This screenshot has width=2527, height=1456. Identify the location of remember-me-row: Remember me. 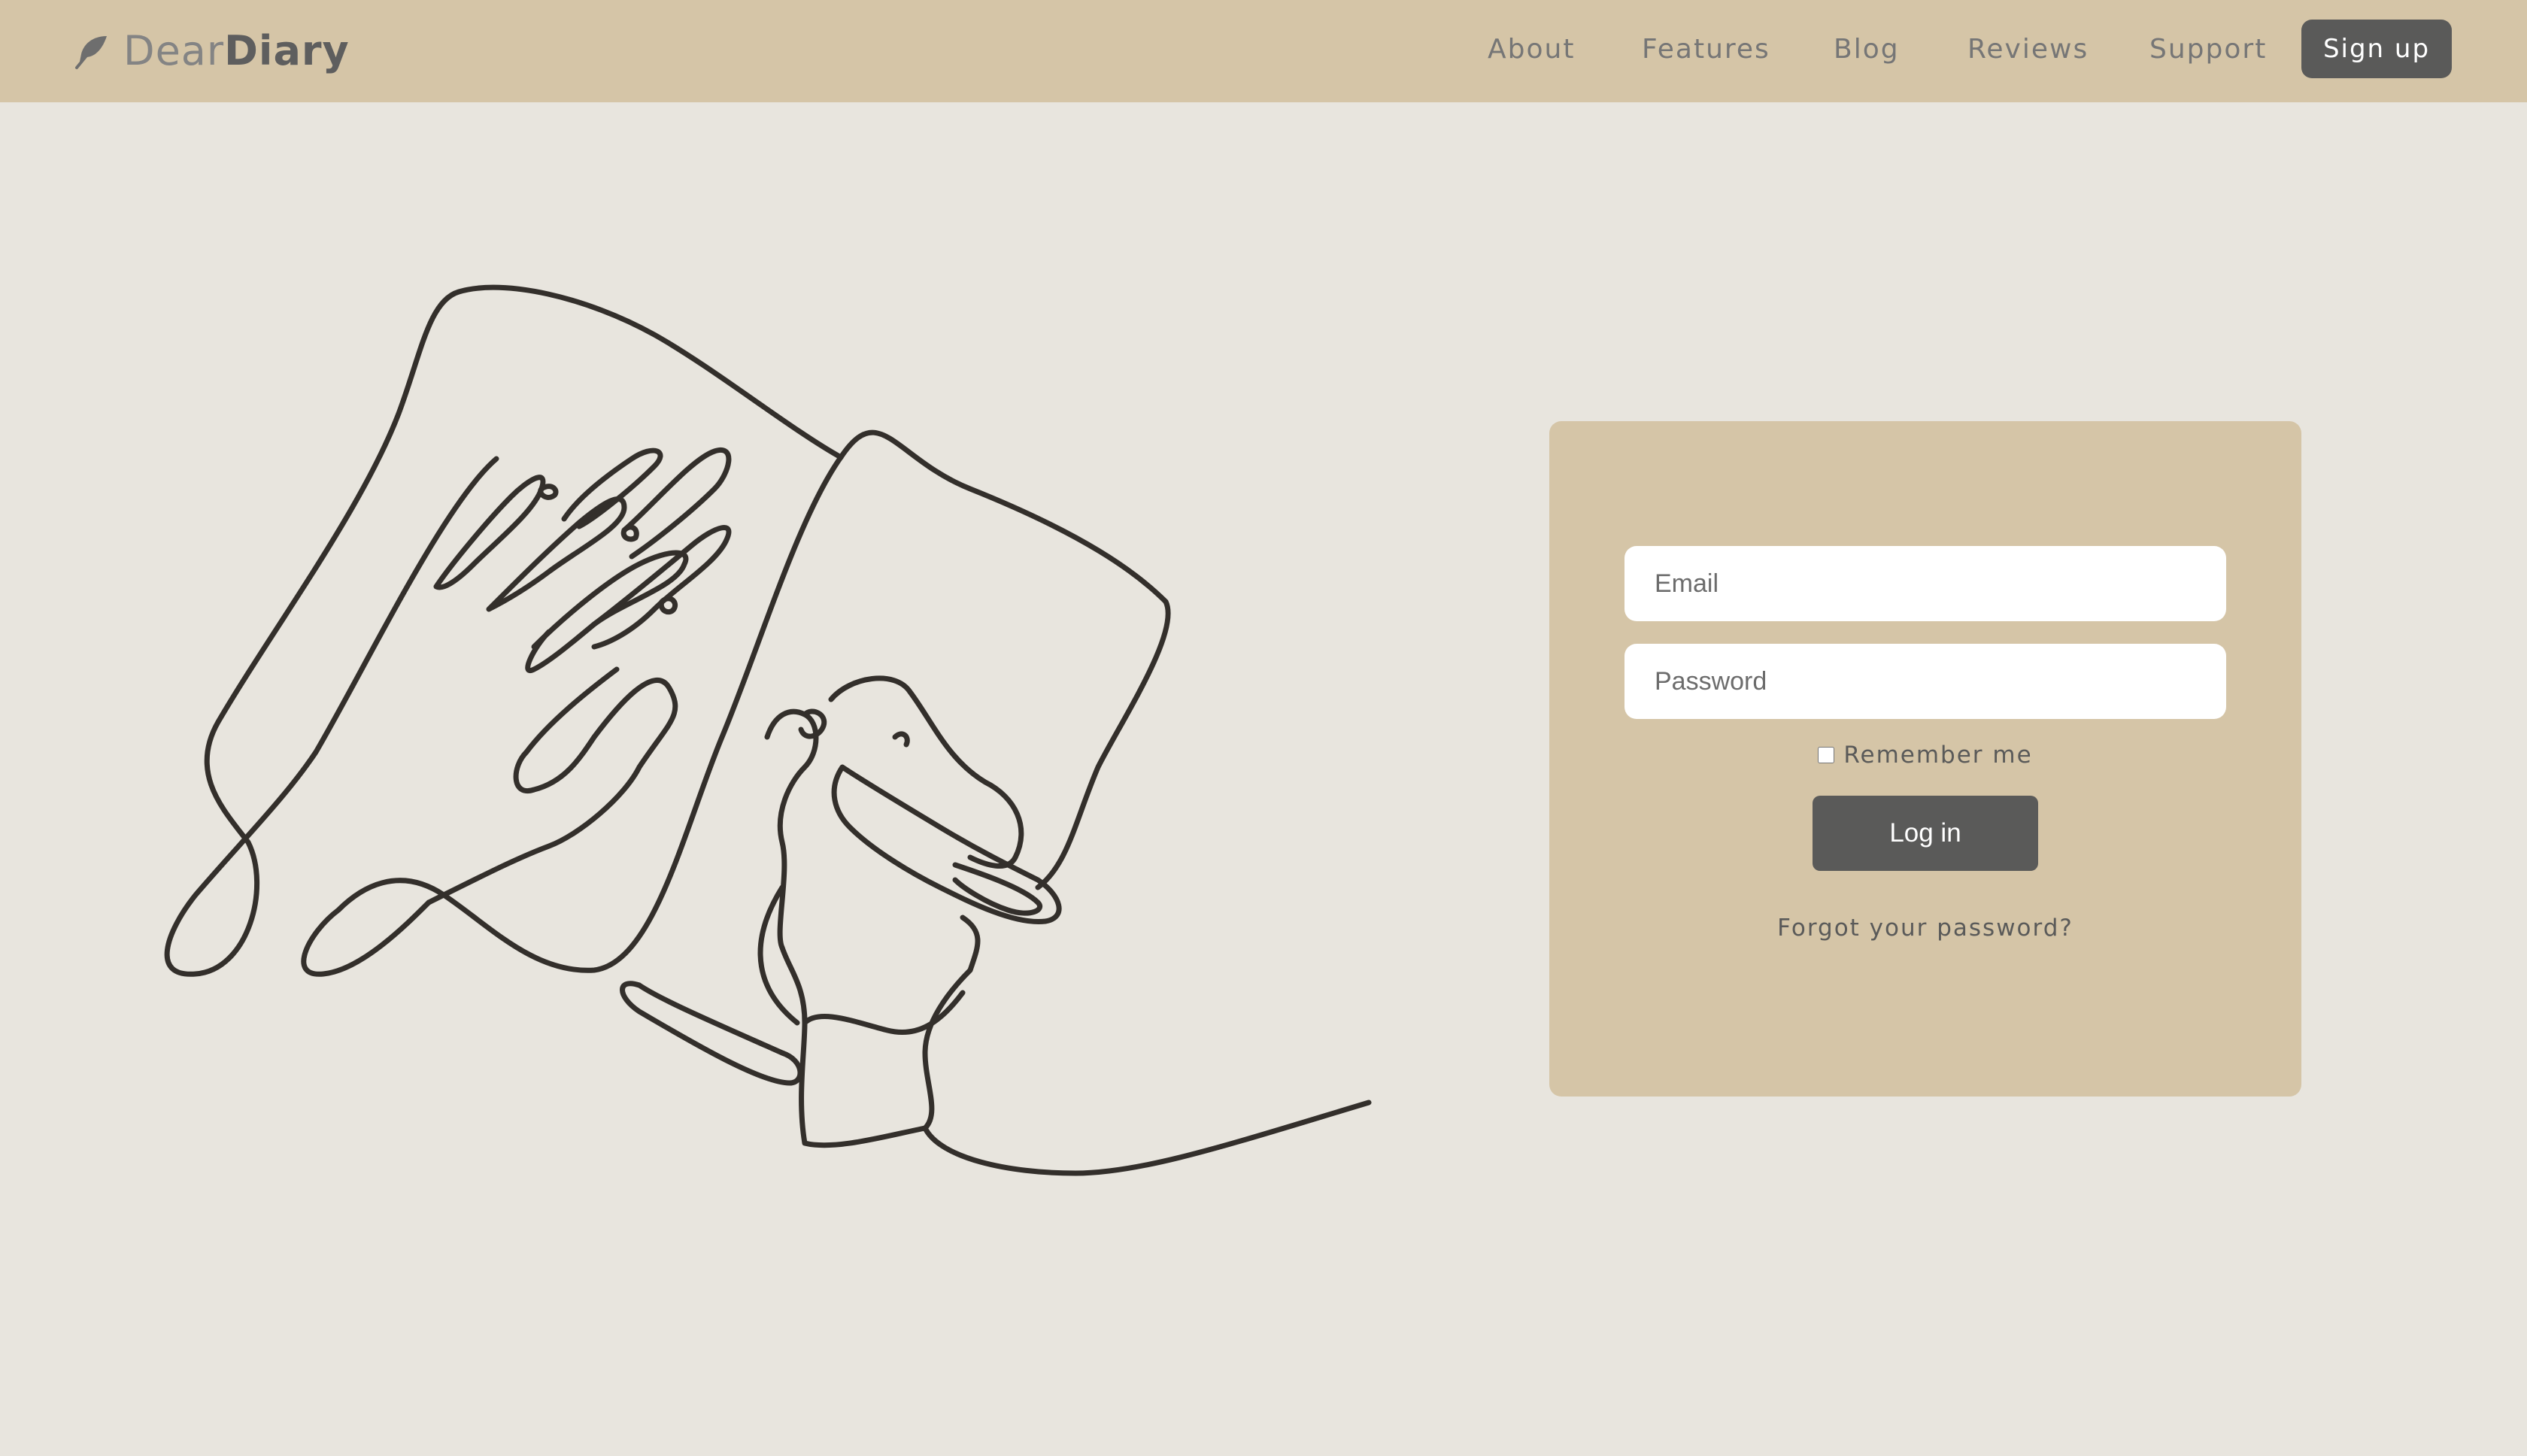
(1925, 755).